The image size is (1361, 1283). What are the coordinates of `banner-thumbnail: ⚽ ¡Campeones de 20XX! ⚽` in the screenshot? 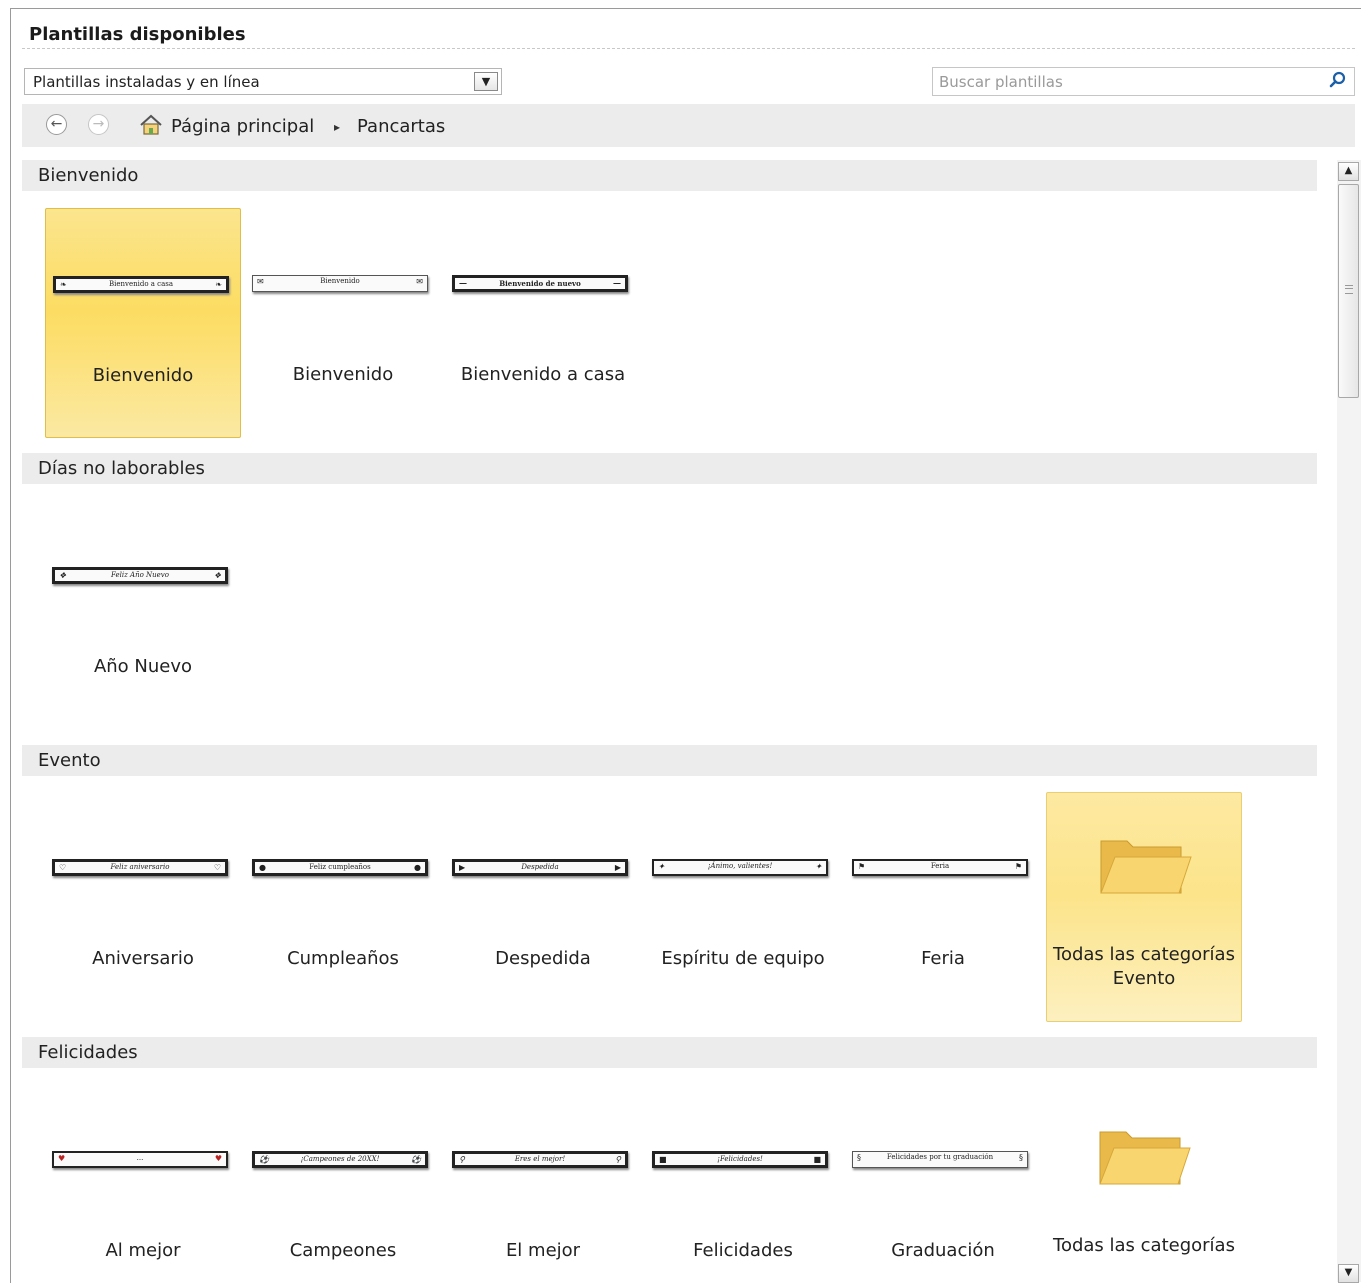 It's located at (340, 1159).